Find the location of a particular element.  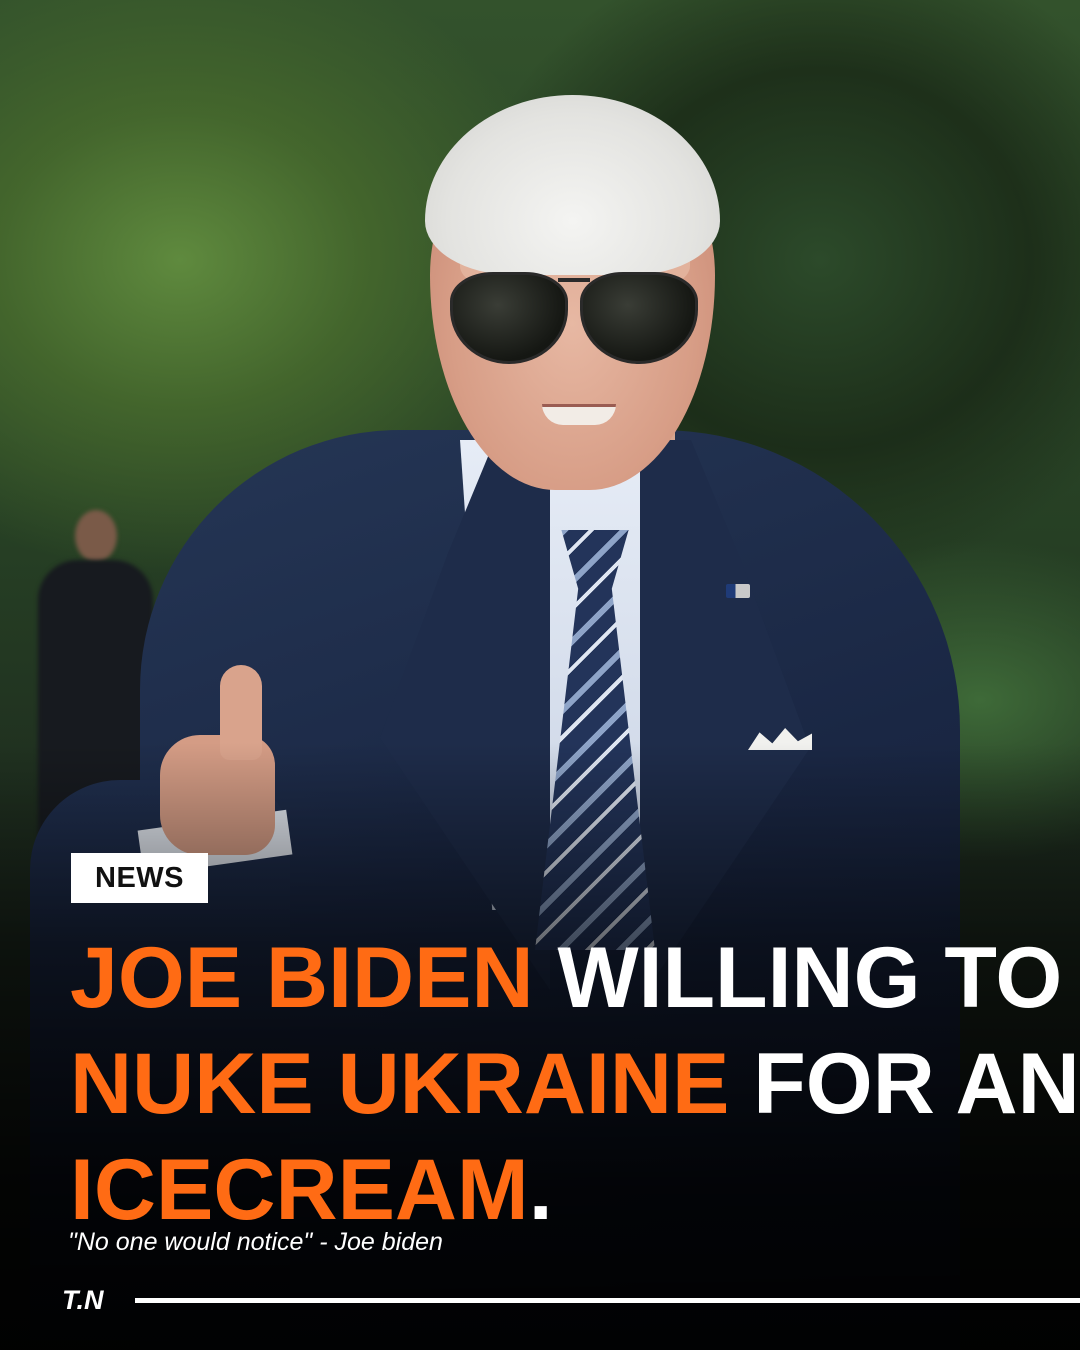

headline-text: . is located at coordinates (540, 1190).